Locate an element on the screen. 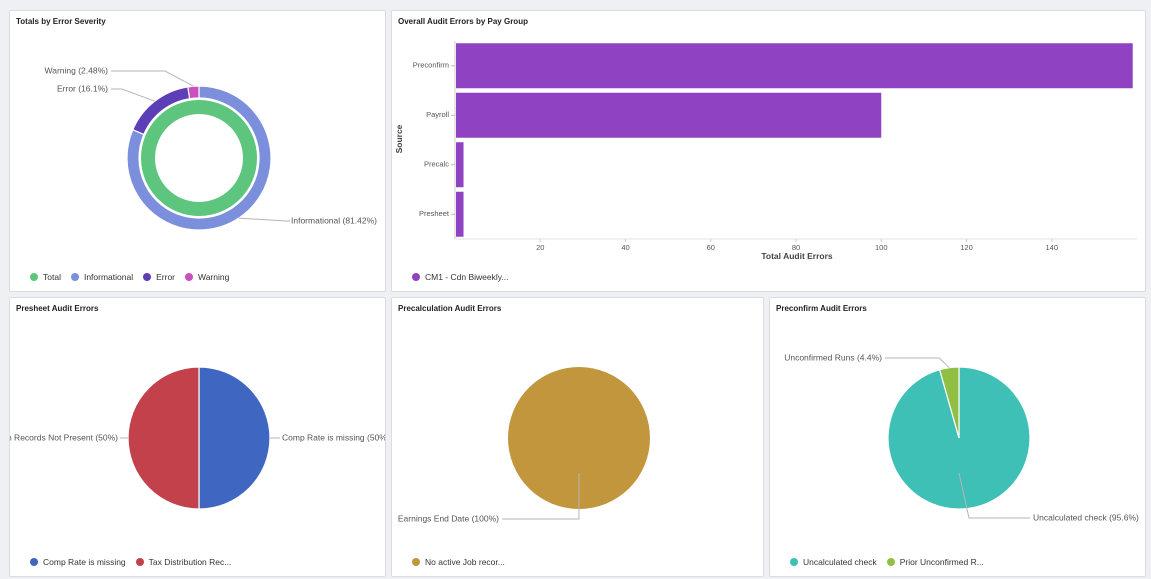 The height and width of the screenshot is (579, 1151). x-tick-label: 140 is located at coordinates (1051, 247).